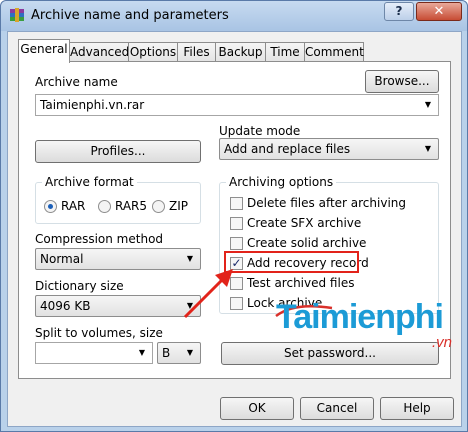  I want to click on checkbox-create-solid, so click(236, 243).